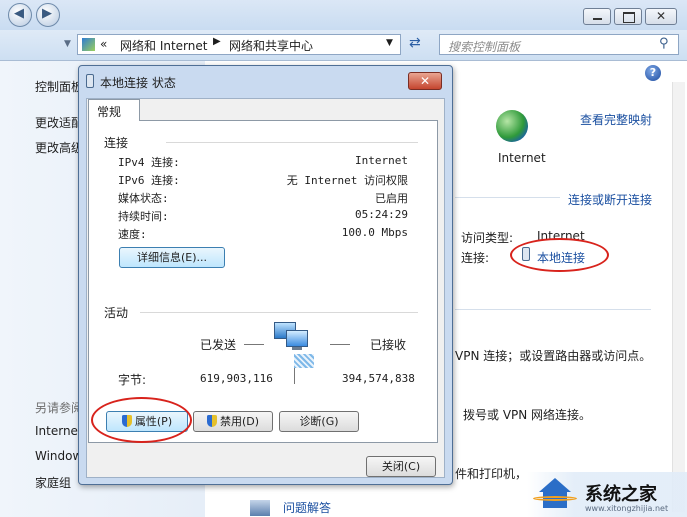 The image size is (687, 517). What do you see at coordinates (475, 258) in the screenshot?
I see `connection-label: 连接:` at bounding box center [475, 258].